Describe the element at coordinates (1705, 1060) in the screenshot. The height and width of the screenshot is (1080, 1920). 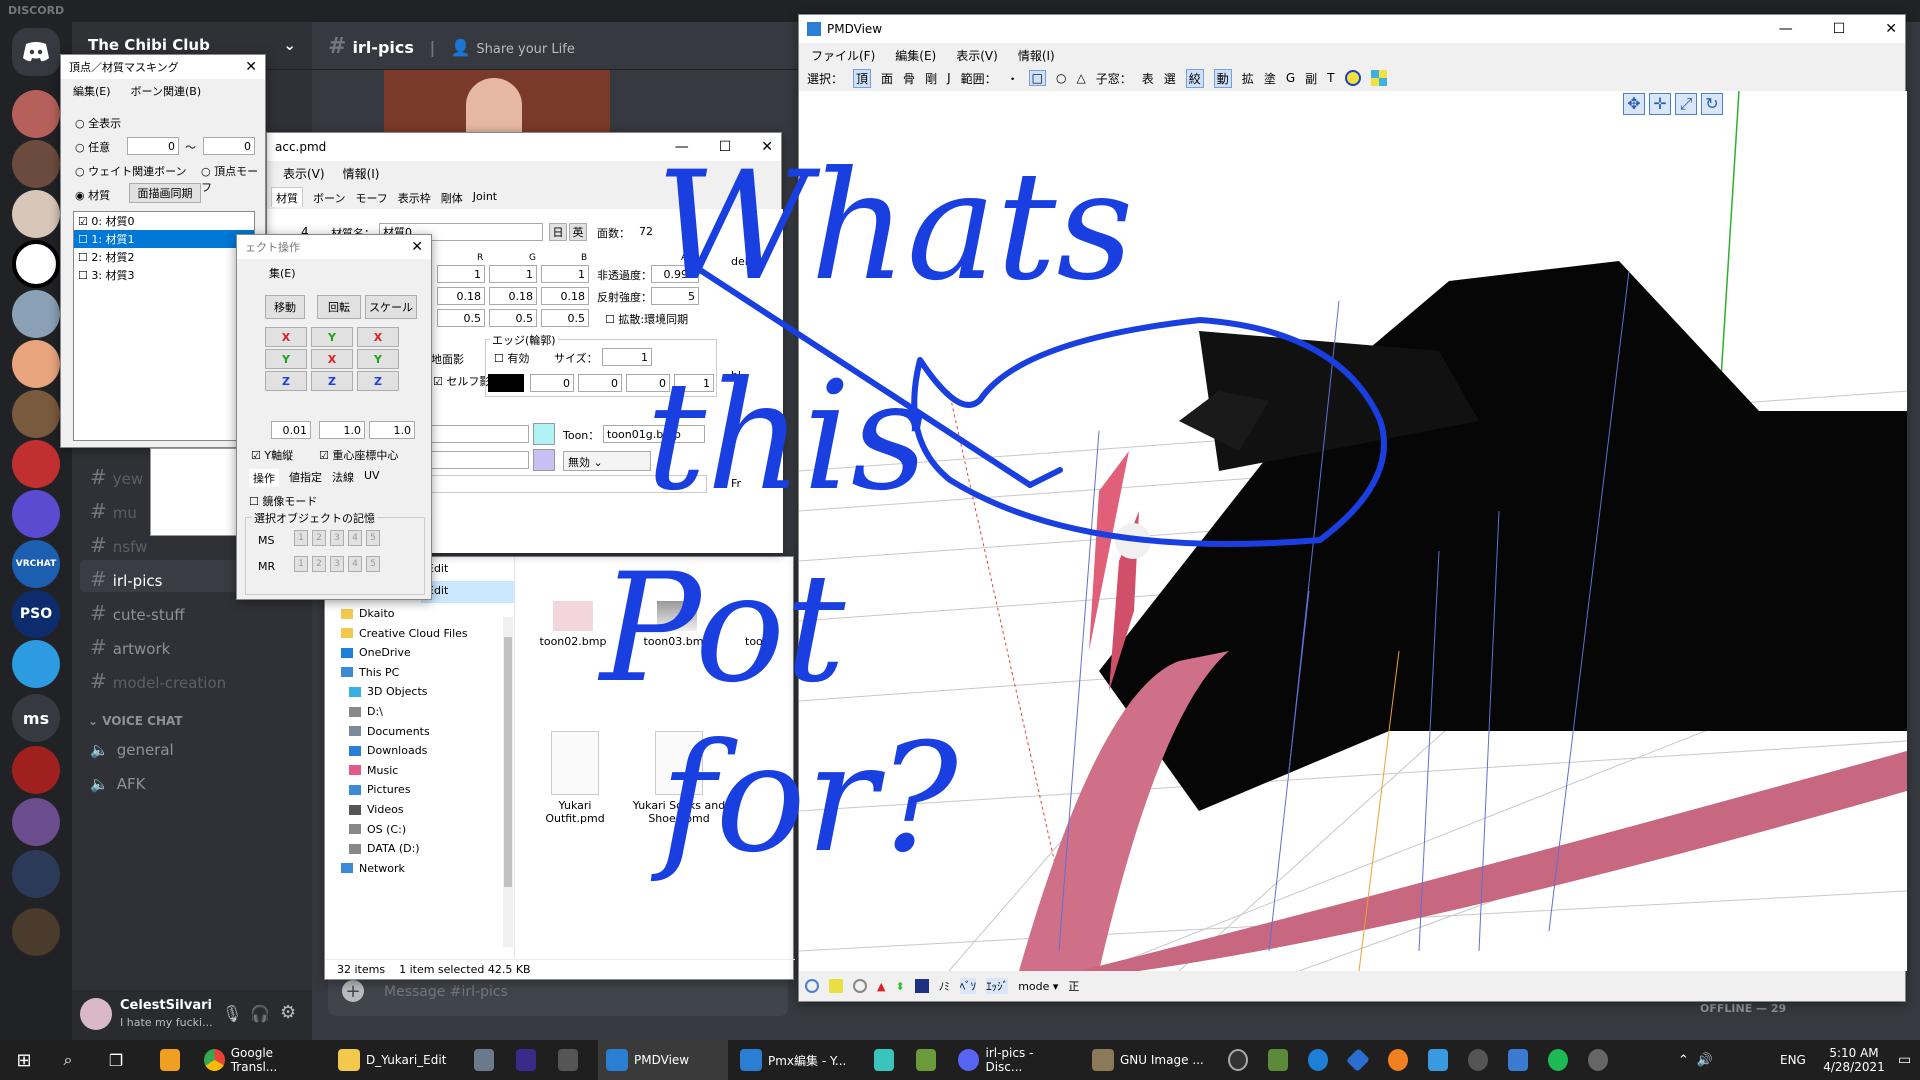
I see `volume-icon: 🔊` at that location.